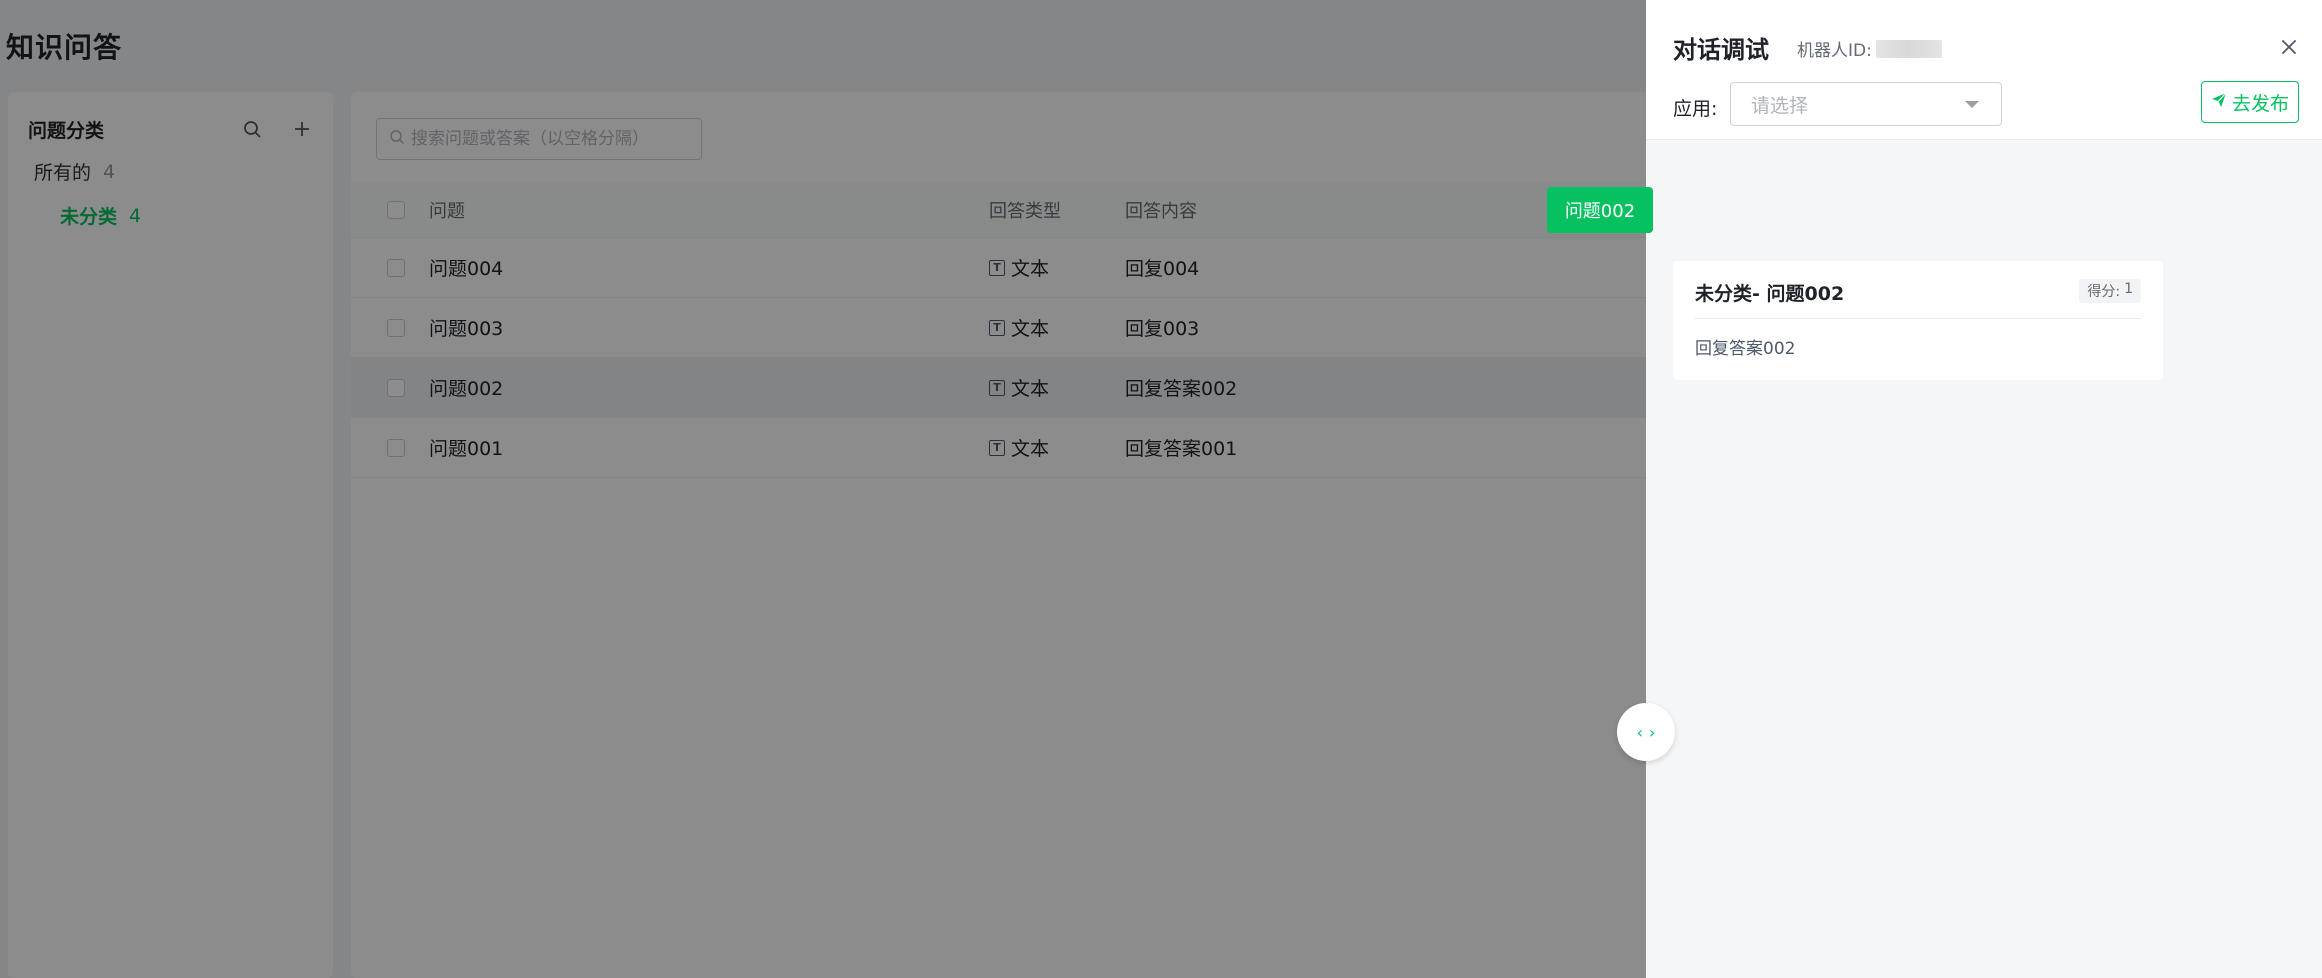 The width and height of the screenshot is (2322, 978). What do you see at coordinates (2289, 47) in the screenshot?
I see `close-icon` at bounding box center [2289, 47].